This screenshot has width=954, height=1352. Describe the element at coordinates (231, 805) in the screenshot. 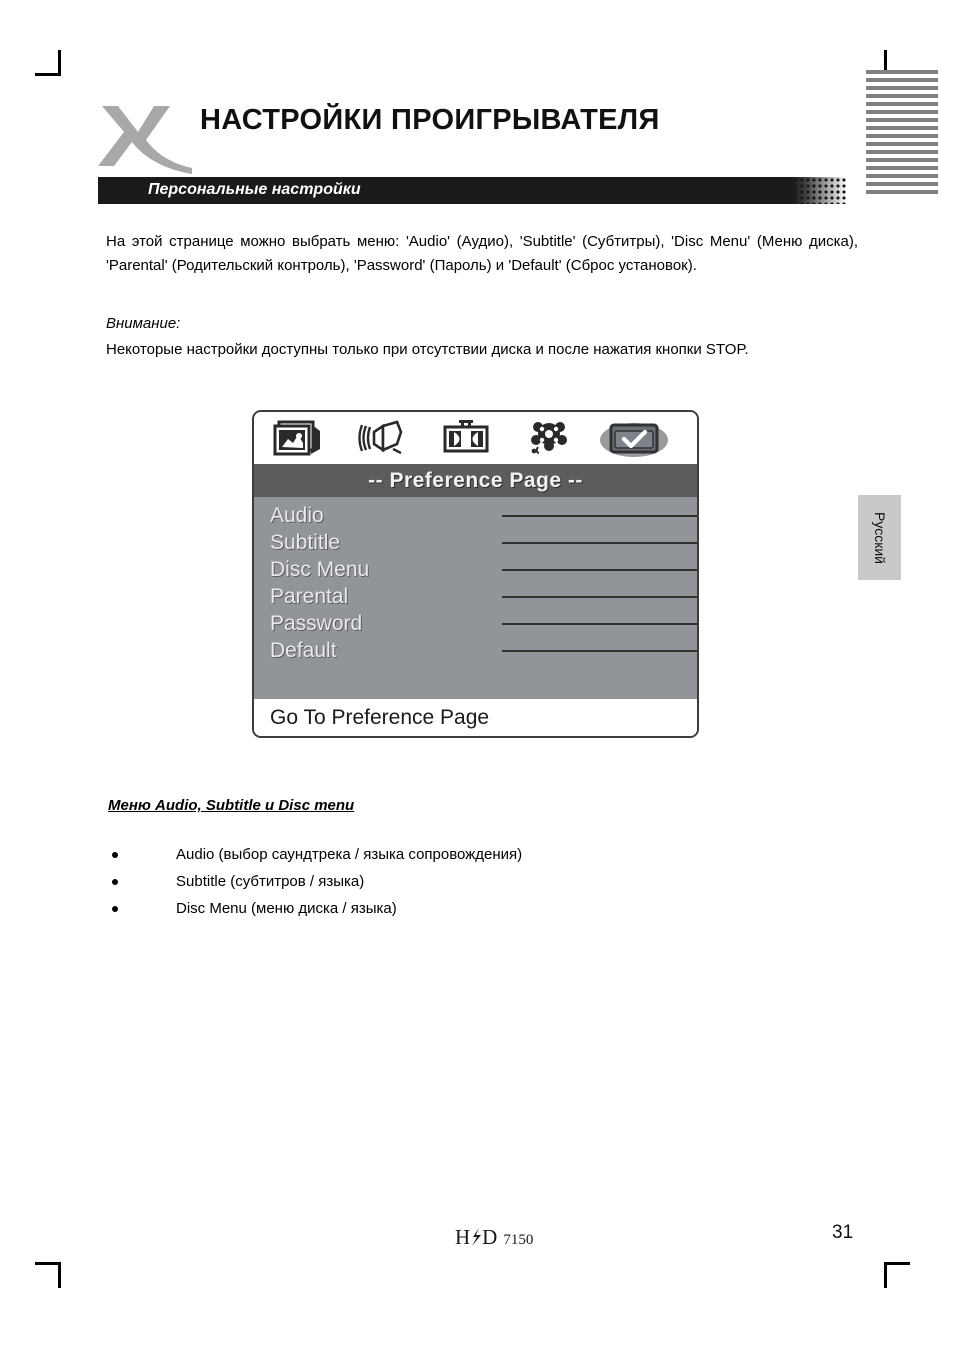

I see `section-heading: Меню Audio, Subtitle и Disc menu` at that location.